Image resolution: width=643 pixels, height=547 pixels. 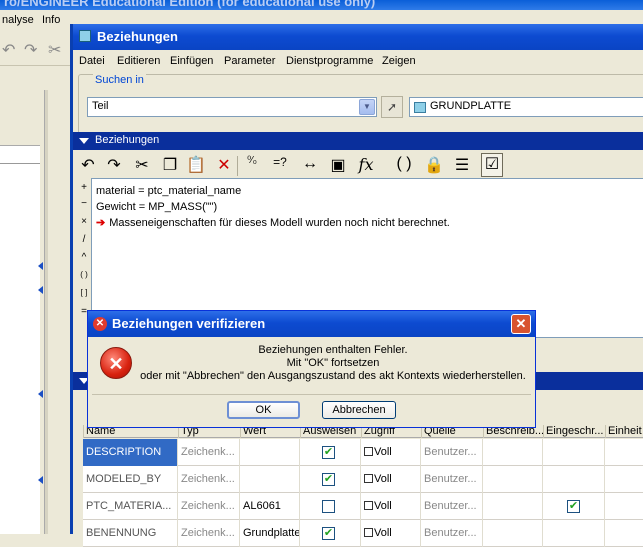 I want to click on cancel-button: Abbrechen, so click(x=359, y=410).